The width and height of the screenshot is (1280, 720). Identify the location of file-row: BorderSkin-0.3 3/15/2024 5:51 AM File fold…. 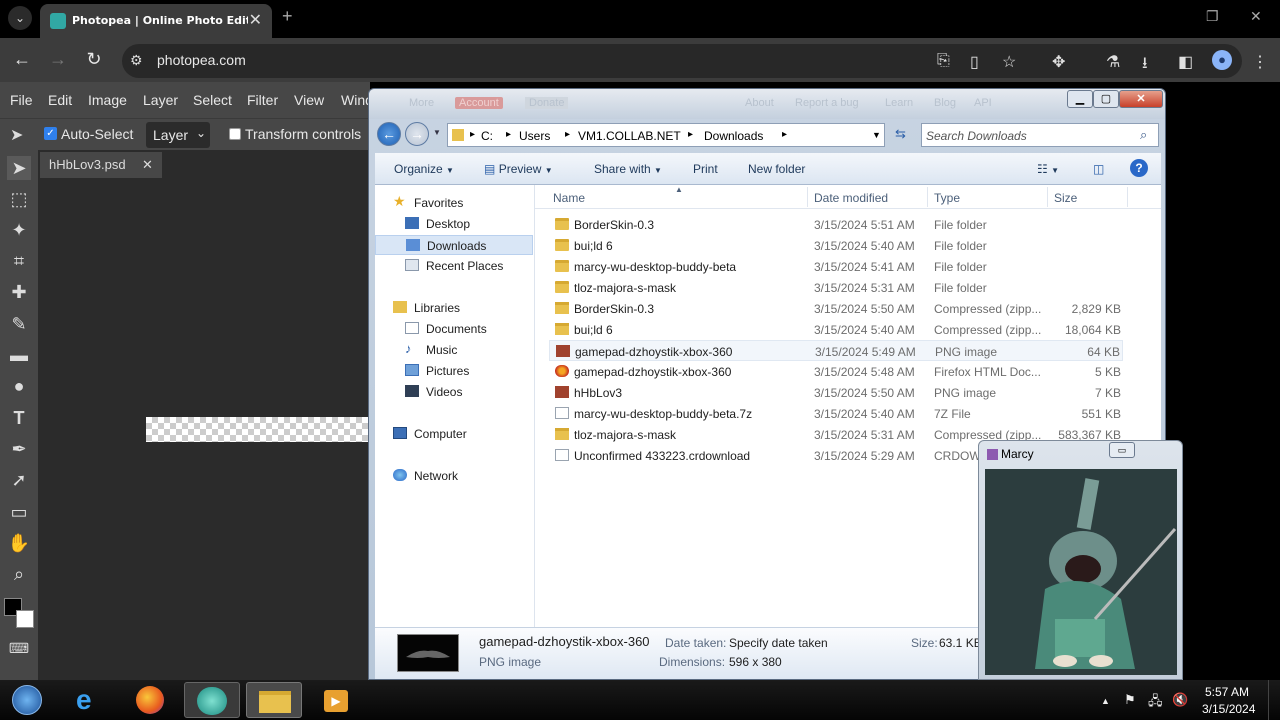
(836, 224).